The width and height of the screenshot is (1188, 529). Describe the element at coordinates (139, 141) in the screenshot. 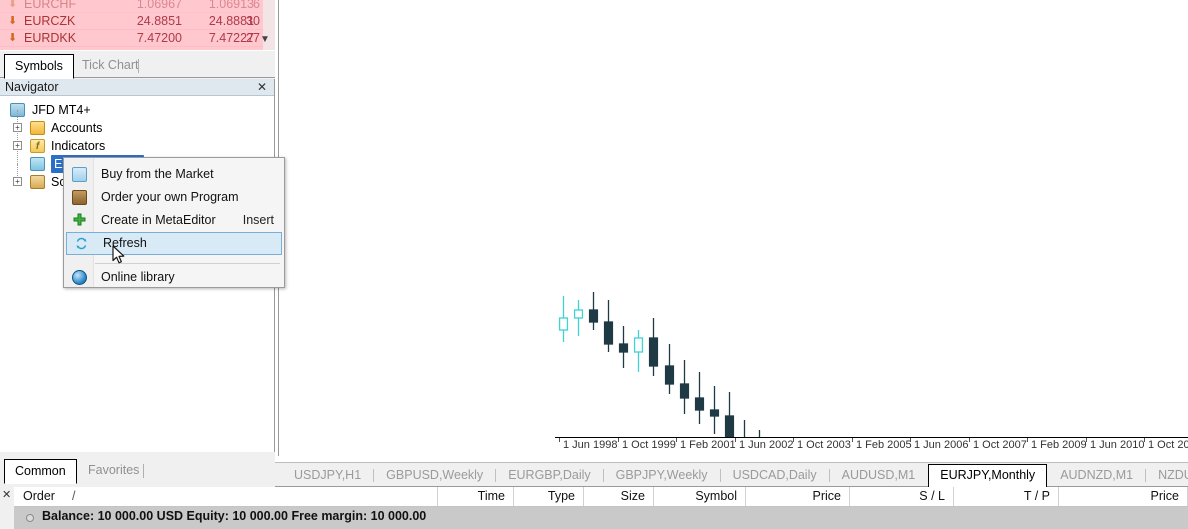

I see `tree-item-indicators: + f Indicators` at that location.